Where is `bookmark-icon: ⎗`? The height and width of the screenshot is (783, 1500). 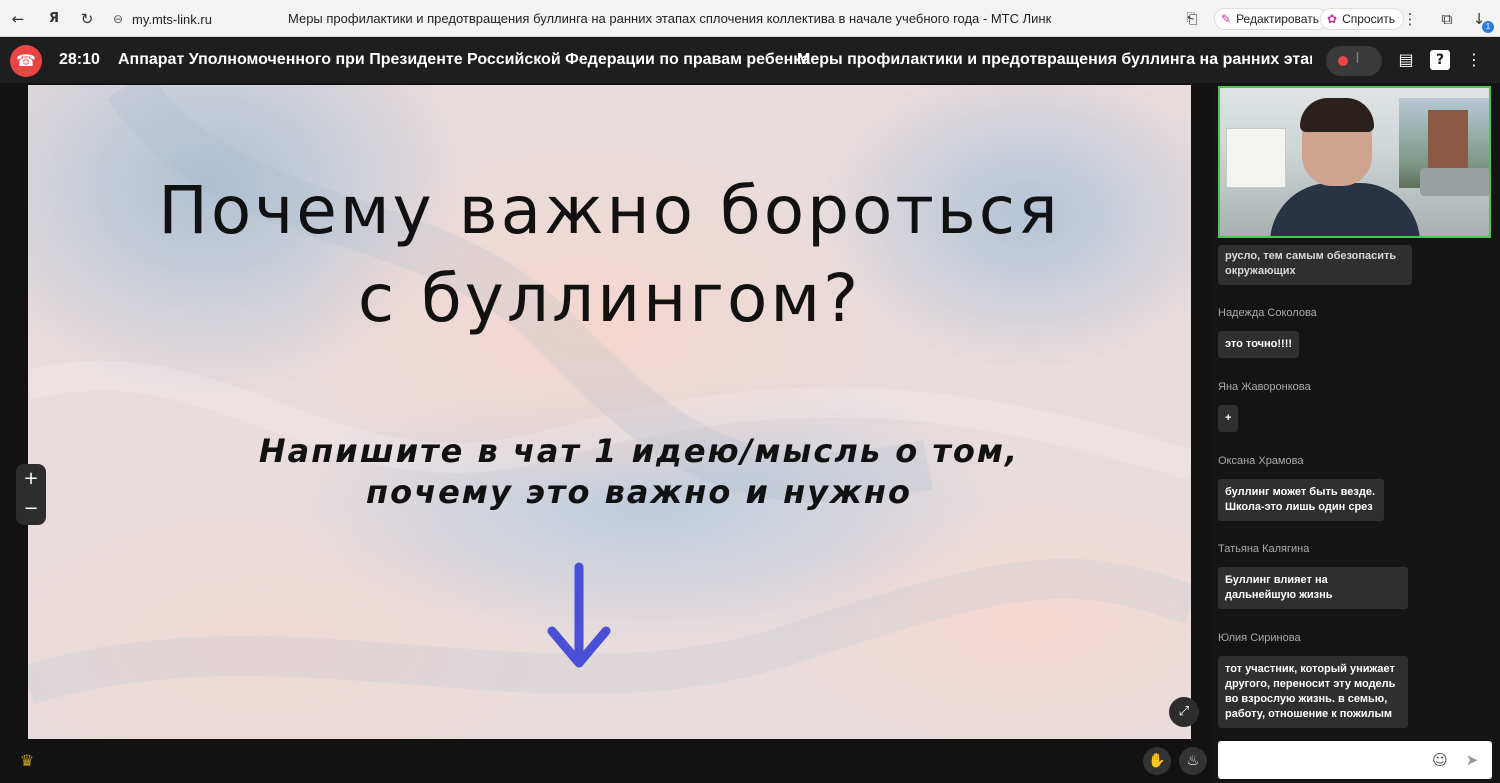
bookmark-icon: ⎗ is located at coordinates (1192, 19).